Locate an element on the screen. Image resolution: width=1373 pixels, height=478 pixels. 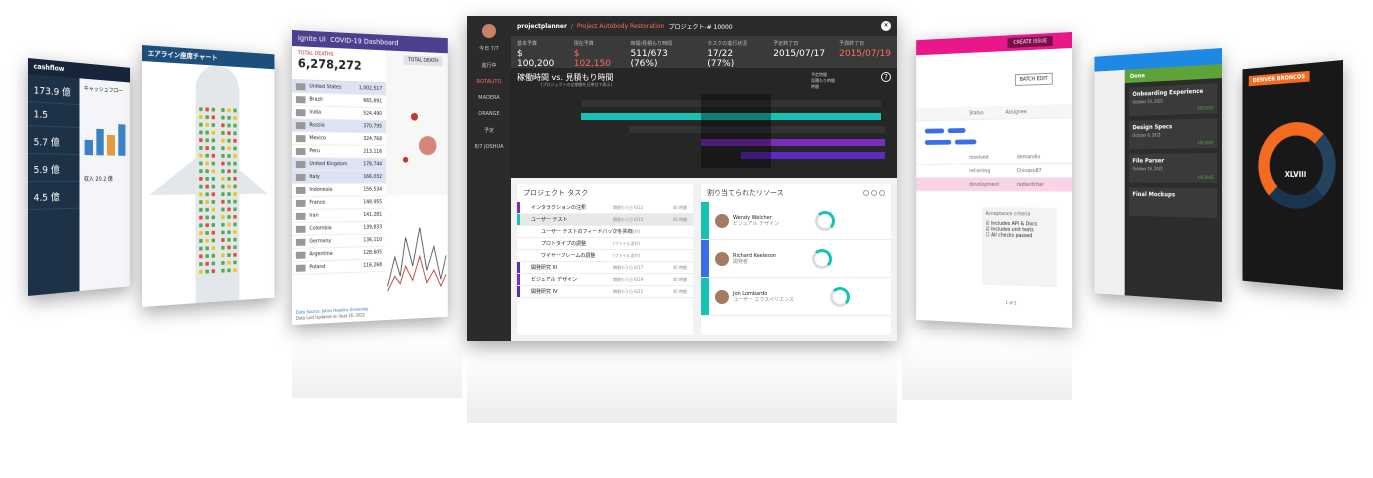
country-row: Indonesia 156,534 is located at coordinates (339, 190).